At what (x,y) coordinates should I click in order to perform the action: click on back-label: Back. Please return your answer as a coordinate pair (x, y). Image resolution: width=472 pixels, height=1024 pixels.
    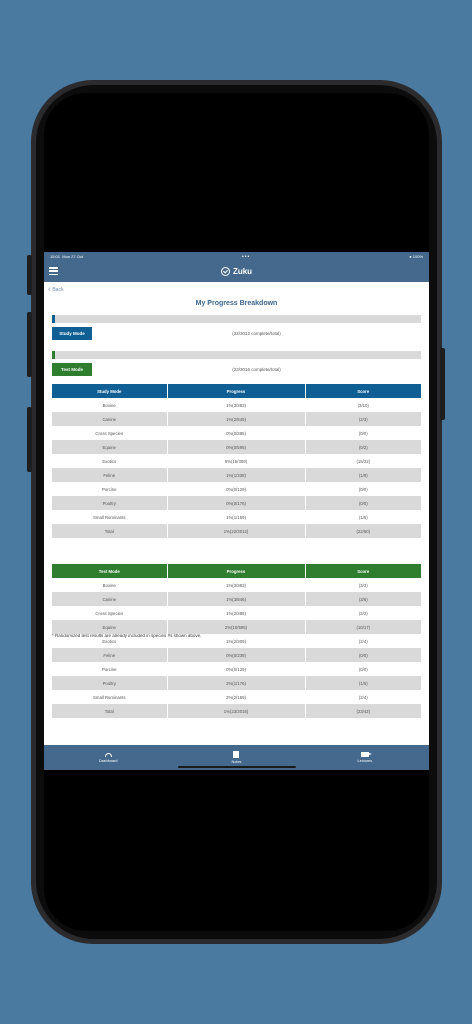
    Looking at the image, I should click on (58, 289).